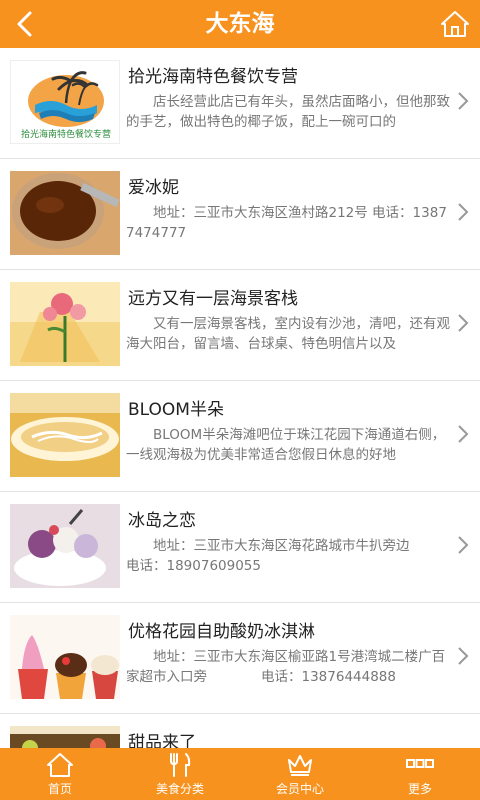 This screenshot has width=480, height=800. Describe the element at coordinates (59, 789) in the screenshot. I see `tab-label: 首页` at that location.